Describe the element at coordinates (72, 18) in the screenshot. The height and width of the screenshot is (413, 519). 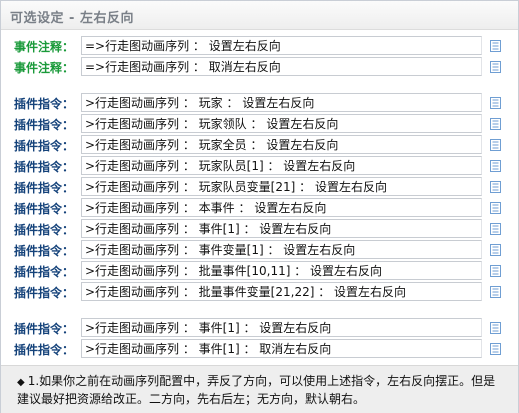
I see `panel-title: 可选设定 - 左右反向` at that location.